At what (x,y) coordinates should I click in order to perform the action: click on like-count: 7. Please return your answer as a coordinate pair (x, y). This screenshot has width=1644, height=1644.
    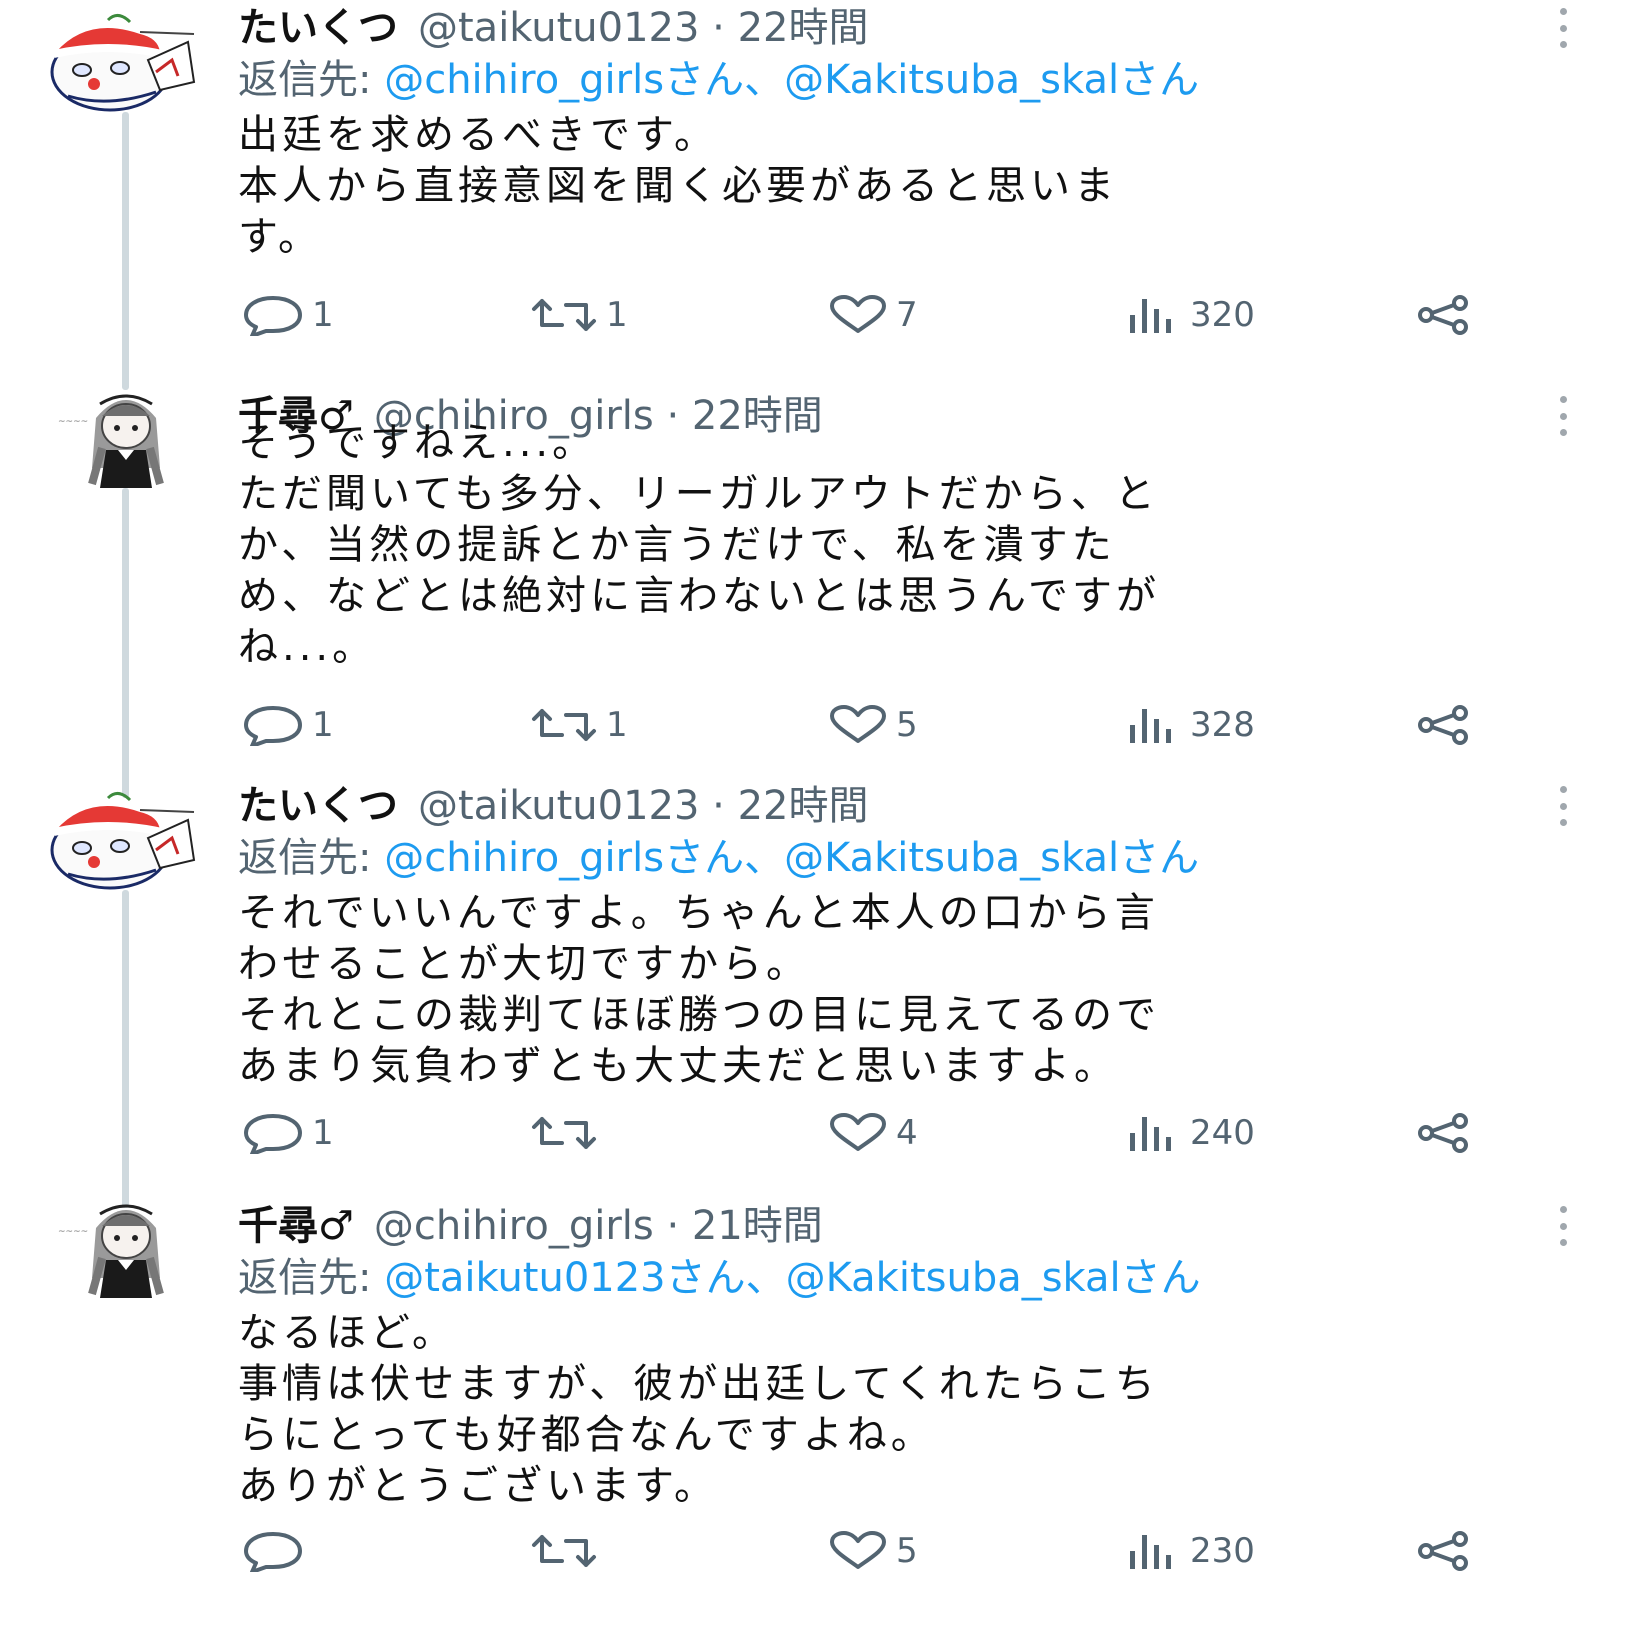
    Looking at the image, I should click on (907, 315).